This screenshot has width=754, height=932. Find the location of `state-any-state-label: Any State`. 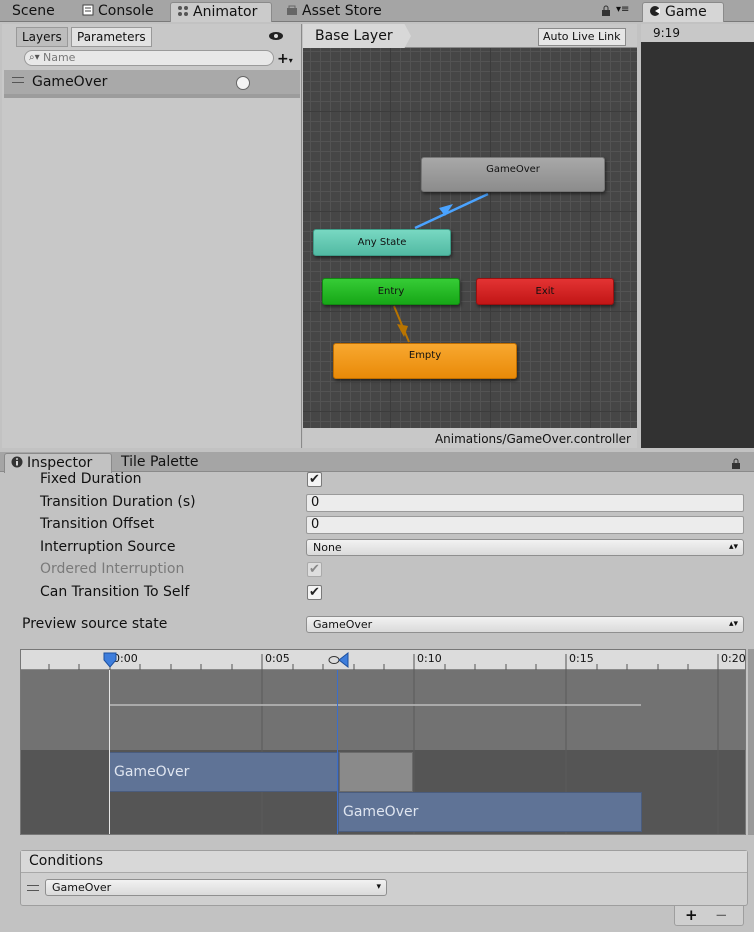

state-any-state-label: Any State is located at coordinates (382, 242).